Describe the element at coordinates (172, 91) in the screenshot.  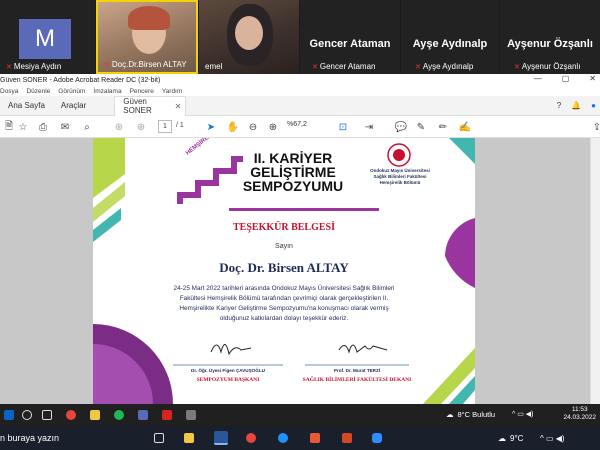
I see `menu-help: Yardım` at that location.